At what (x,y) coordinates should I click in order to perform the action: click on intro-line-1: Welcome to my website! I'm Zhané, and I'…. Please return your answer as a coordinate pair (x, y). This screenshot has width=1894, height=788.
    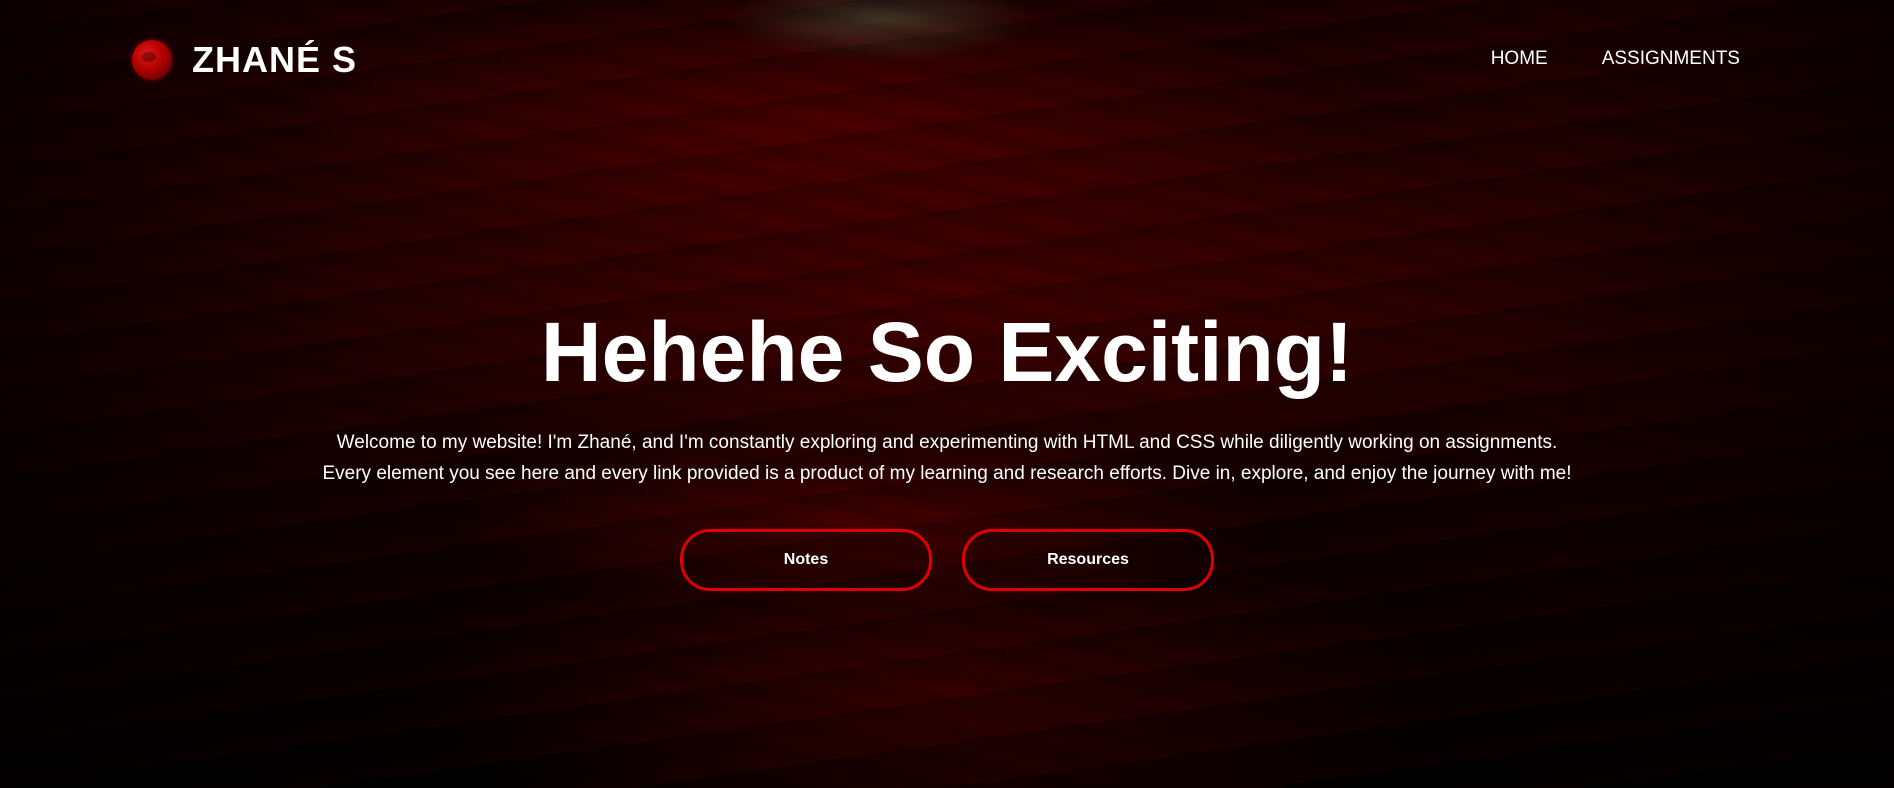
    Looking at the image, I should click on (947, 442).